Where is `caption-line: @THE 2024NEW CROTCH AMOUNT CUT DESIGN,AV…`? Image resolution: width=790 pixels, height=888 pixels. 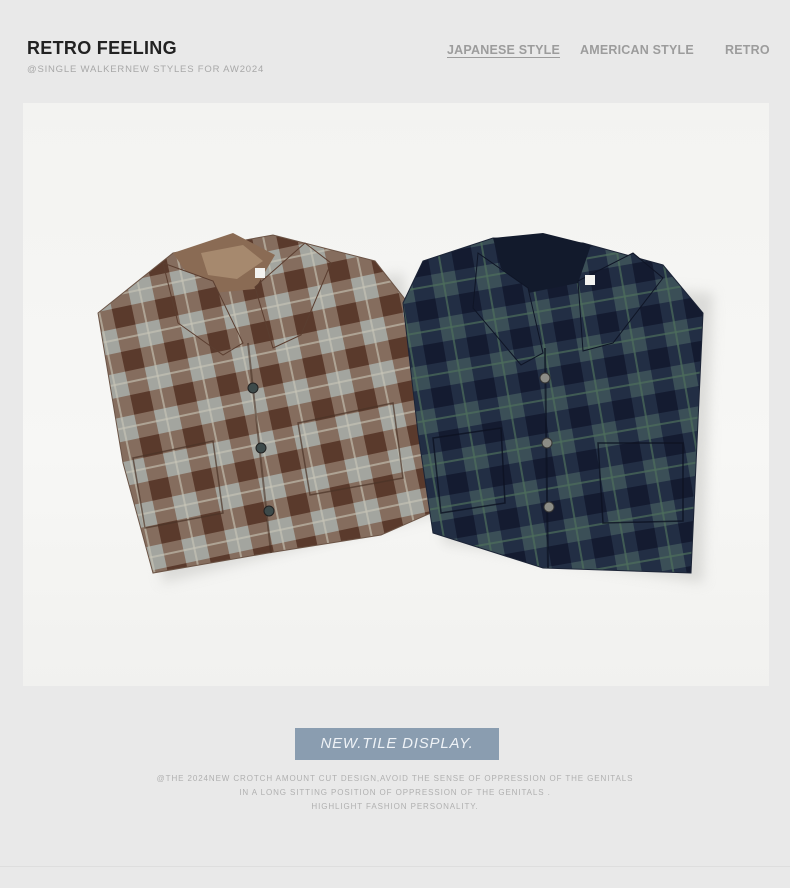 caption-line: @THE 2024NEW CROTCH AMOUNT CUT DESIGN,AV… is located at coordinates (395, 778).